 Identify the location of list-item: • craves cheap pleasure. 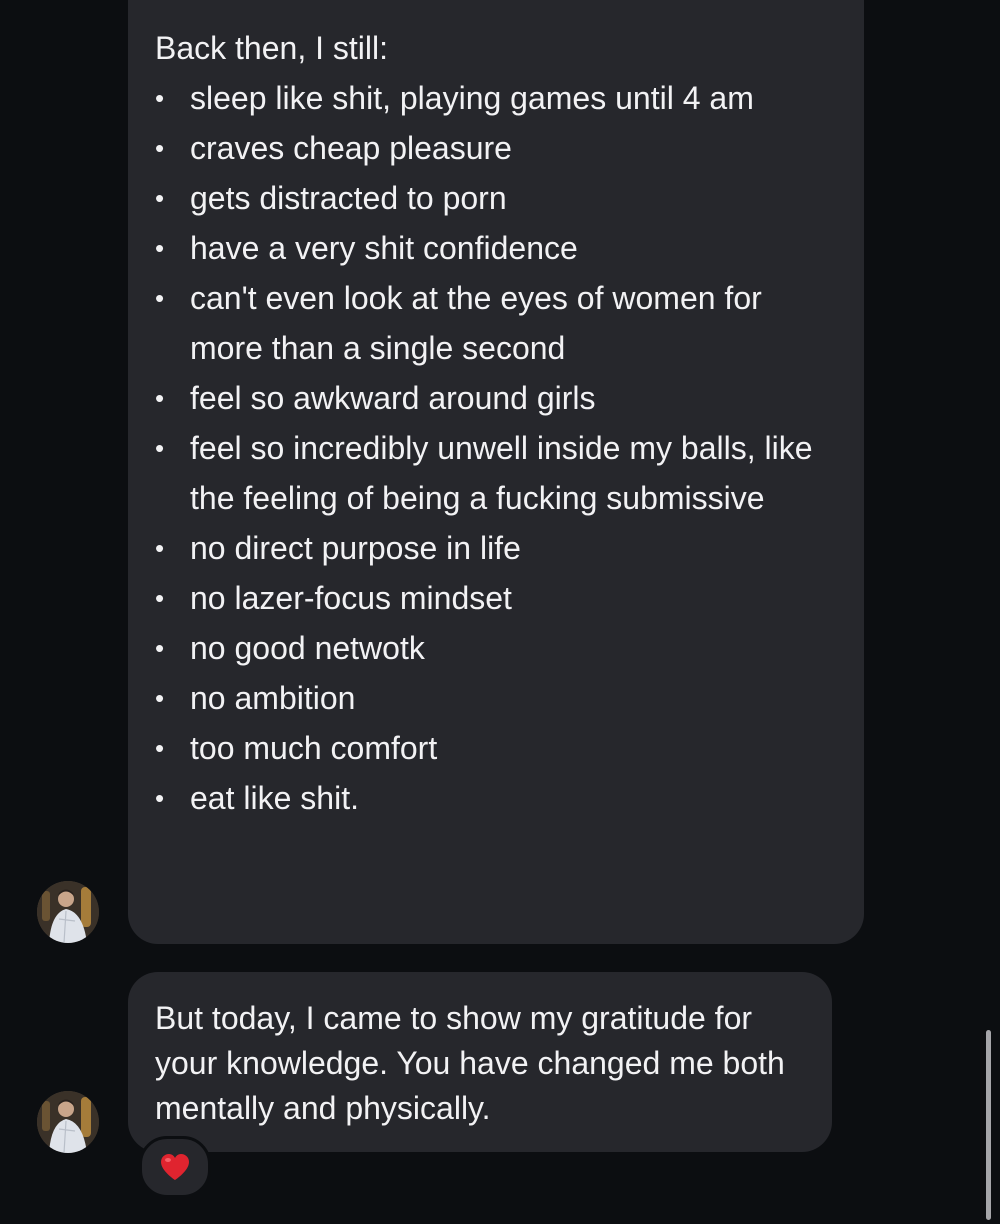
(496, 148).